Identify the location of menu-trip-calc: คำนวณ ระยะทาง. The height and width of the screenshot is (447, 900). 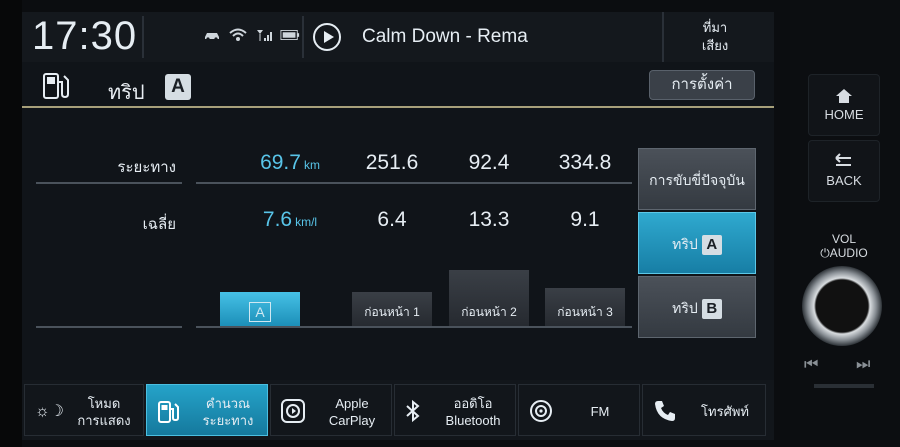
(207, 410).